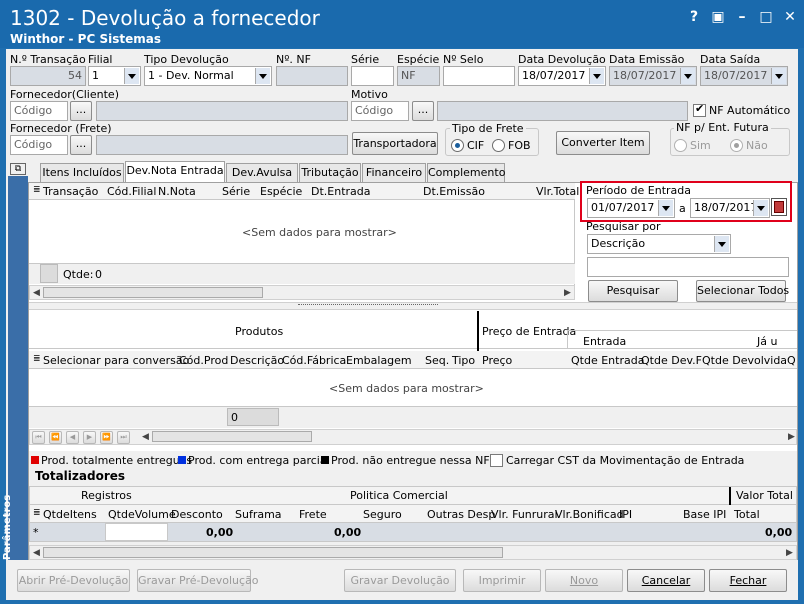  What do you see at coordinates (131, 191) in the screenshot?
I see `col-cod-filial: Cód.Filial` at bounding box center [131, 191].